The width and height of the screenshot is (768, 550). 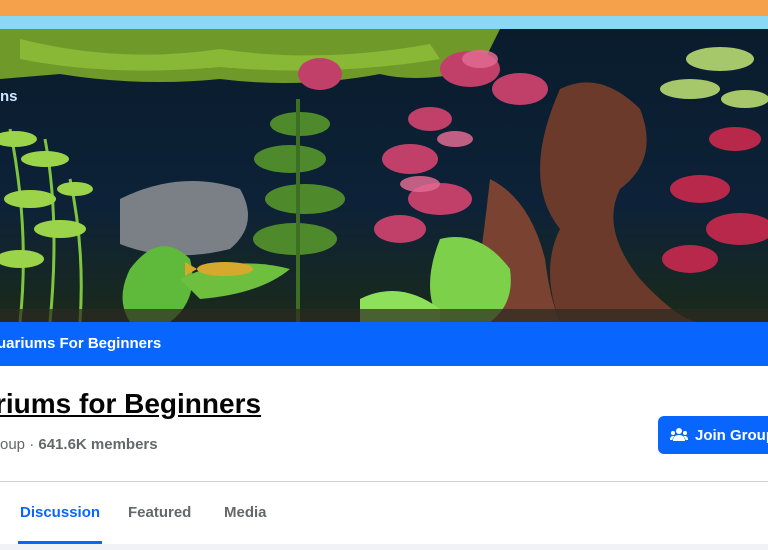 What do you see at coordinates (97, 444) in the screenshot?
I see `member-count: 641.6K members` at bounding box center [97, 444].